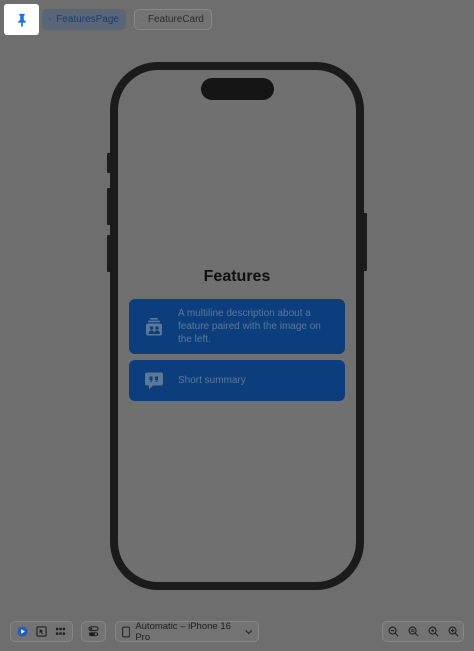  I want to click on chevron-down-icon, so click(248, 631).